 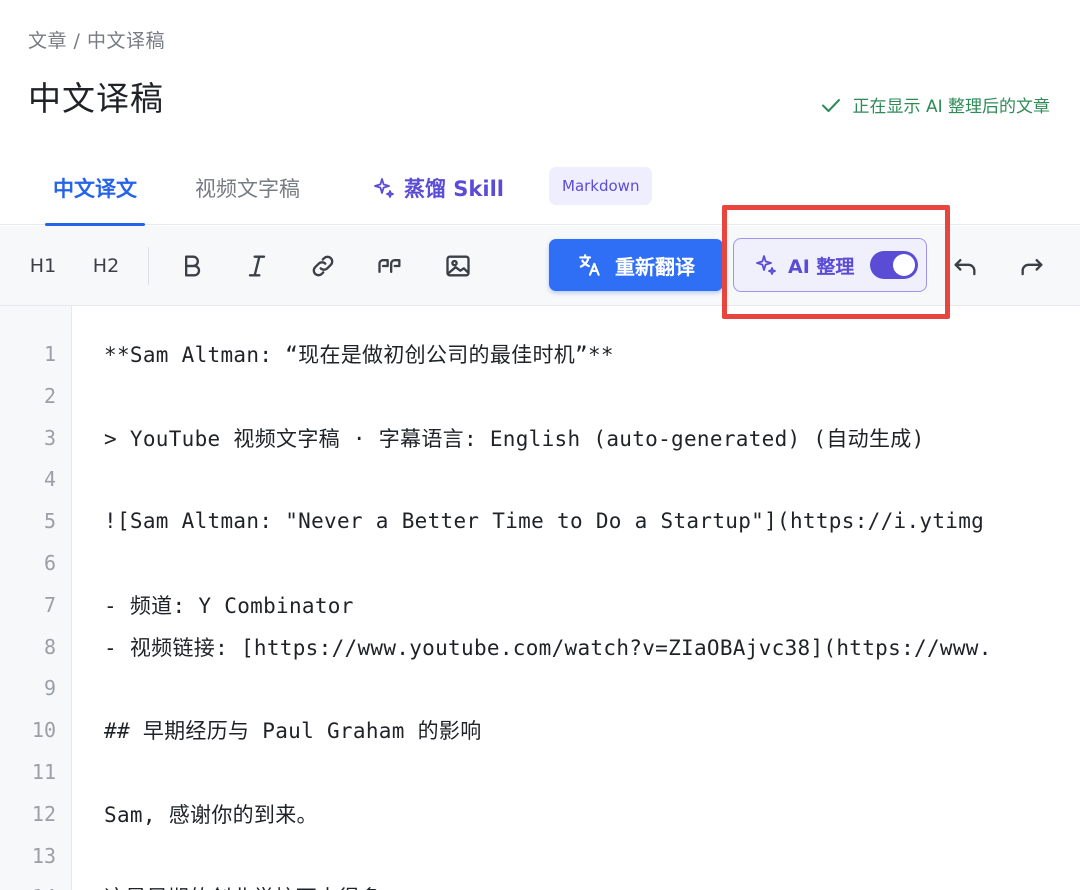 I want to click on line-text: - 频道: Y Combinator, so click(x=229, y=605).